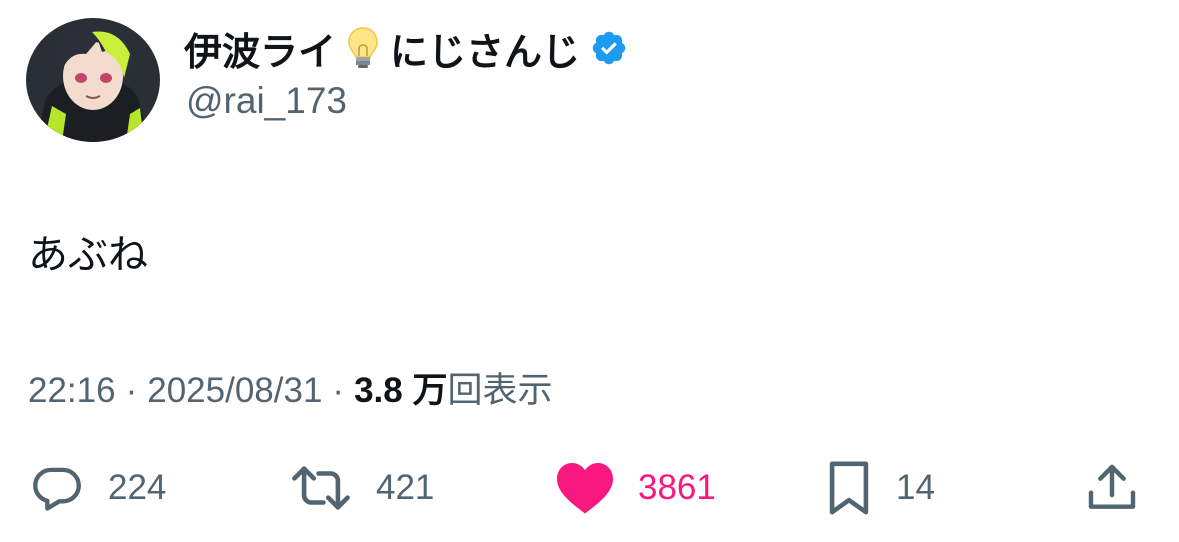  Describe the element at coordinates (361, 488) in the screenshot. I see `retweet-button: 421` at that location.